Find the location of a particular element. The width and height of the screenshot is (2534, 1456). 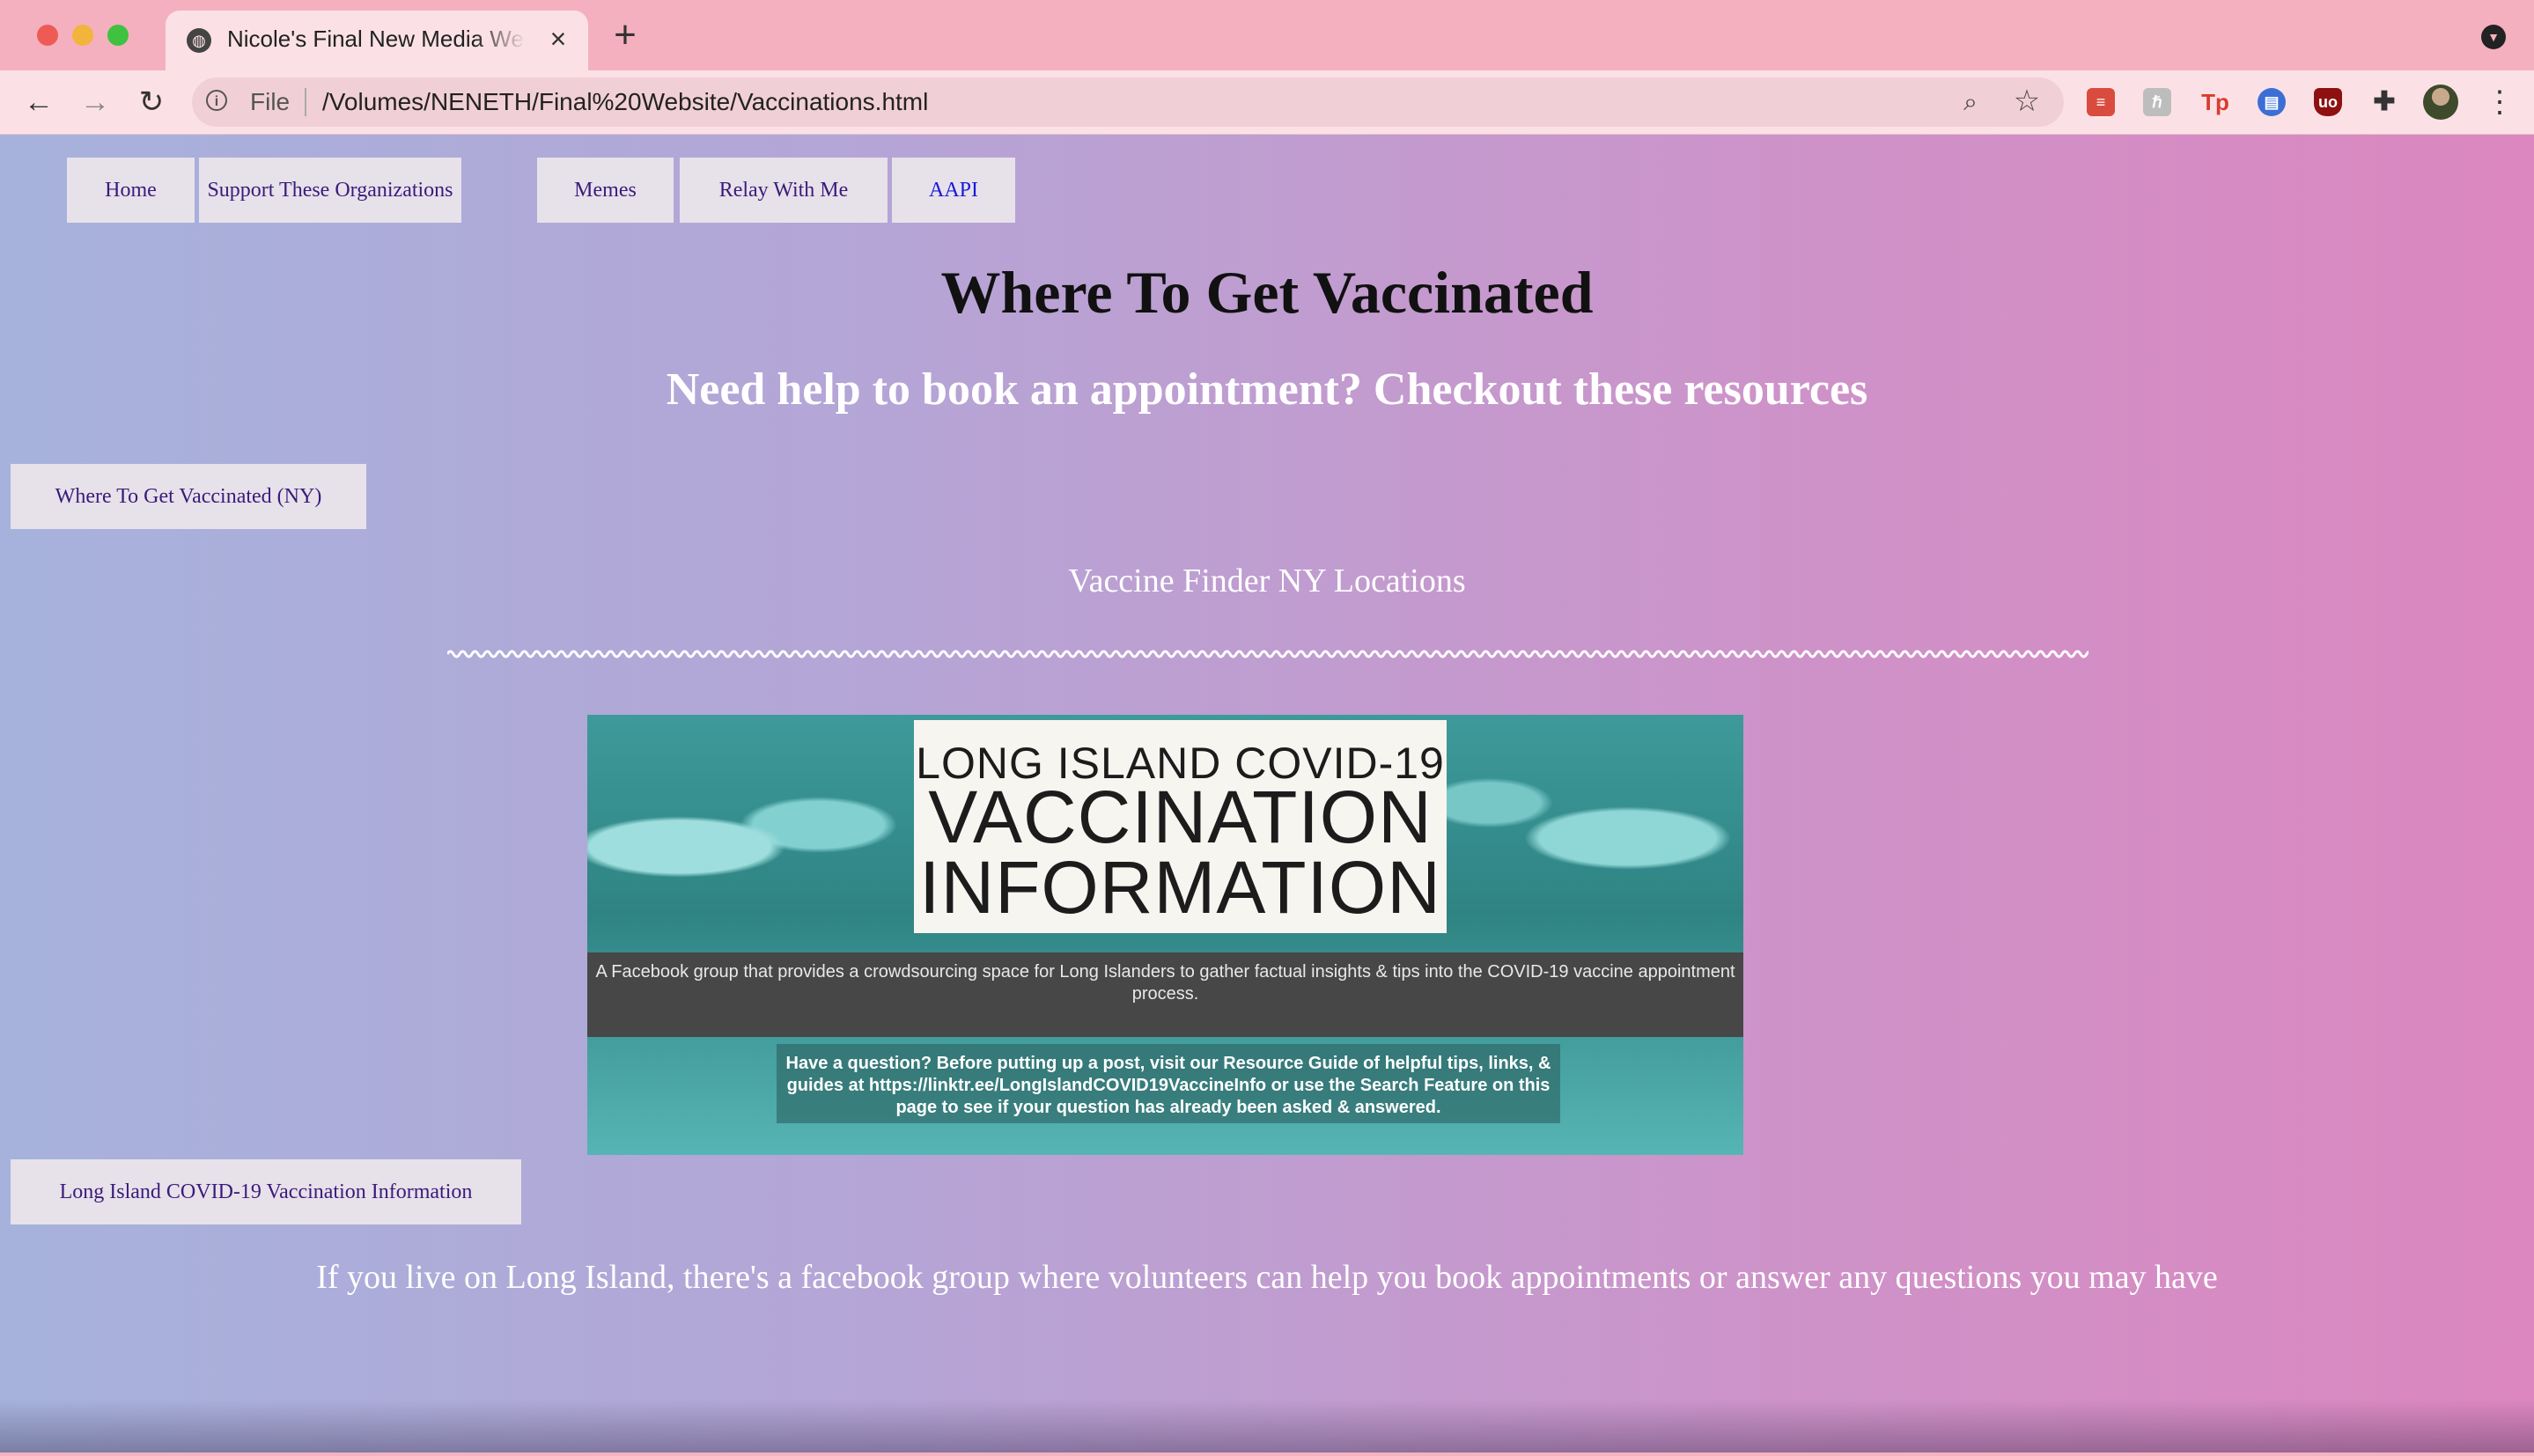

ext-ublock-icon: uo is located at coordinates (2328, 102).